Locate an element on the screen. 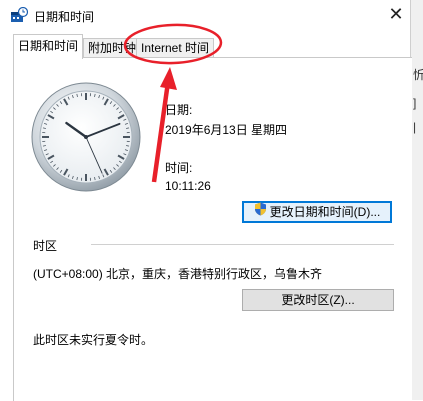  time-value: 10:11:26 is located at coordinates (188, 186).